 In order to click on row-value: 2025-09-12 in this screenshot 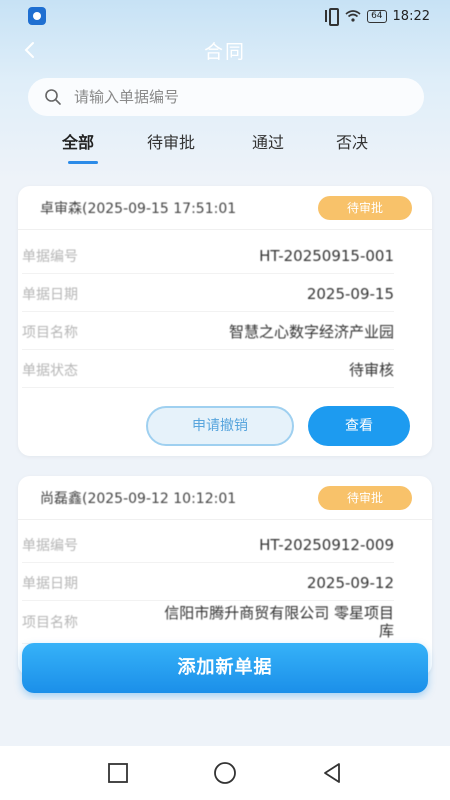, I will do `click(350, 582)`.